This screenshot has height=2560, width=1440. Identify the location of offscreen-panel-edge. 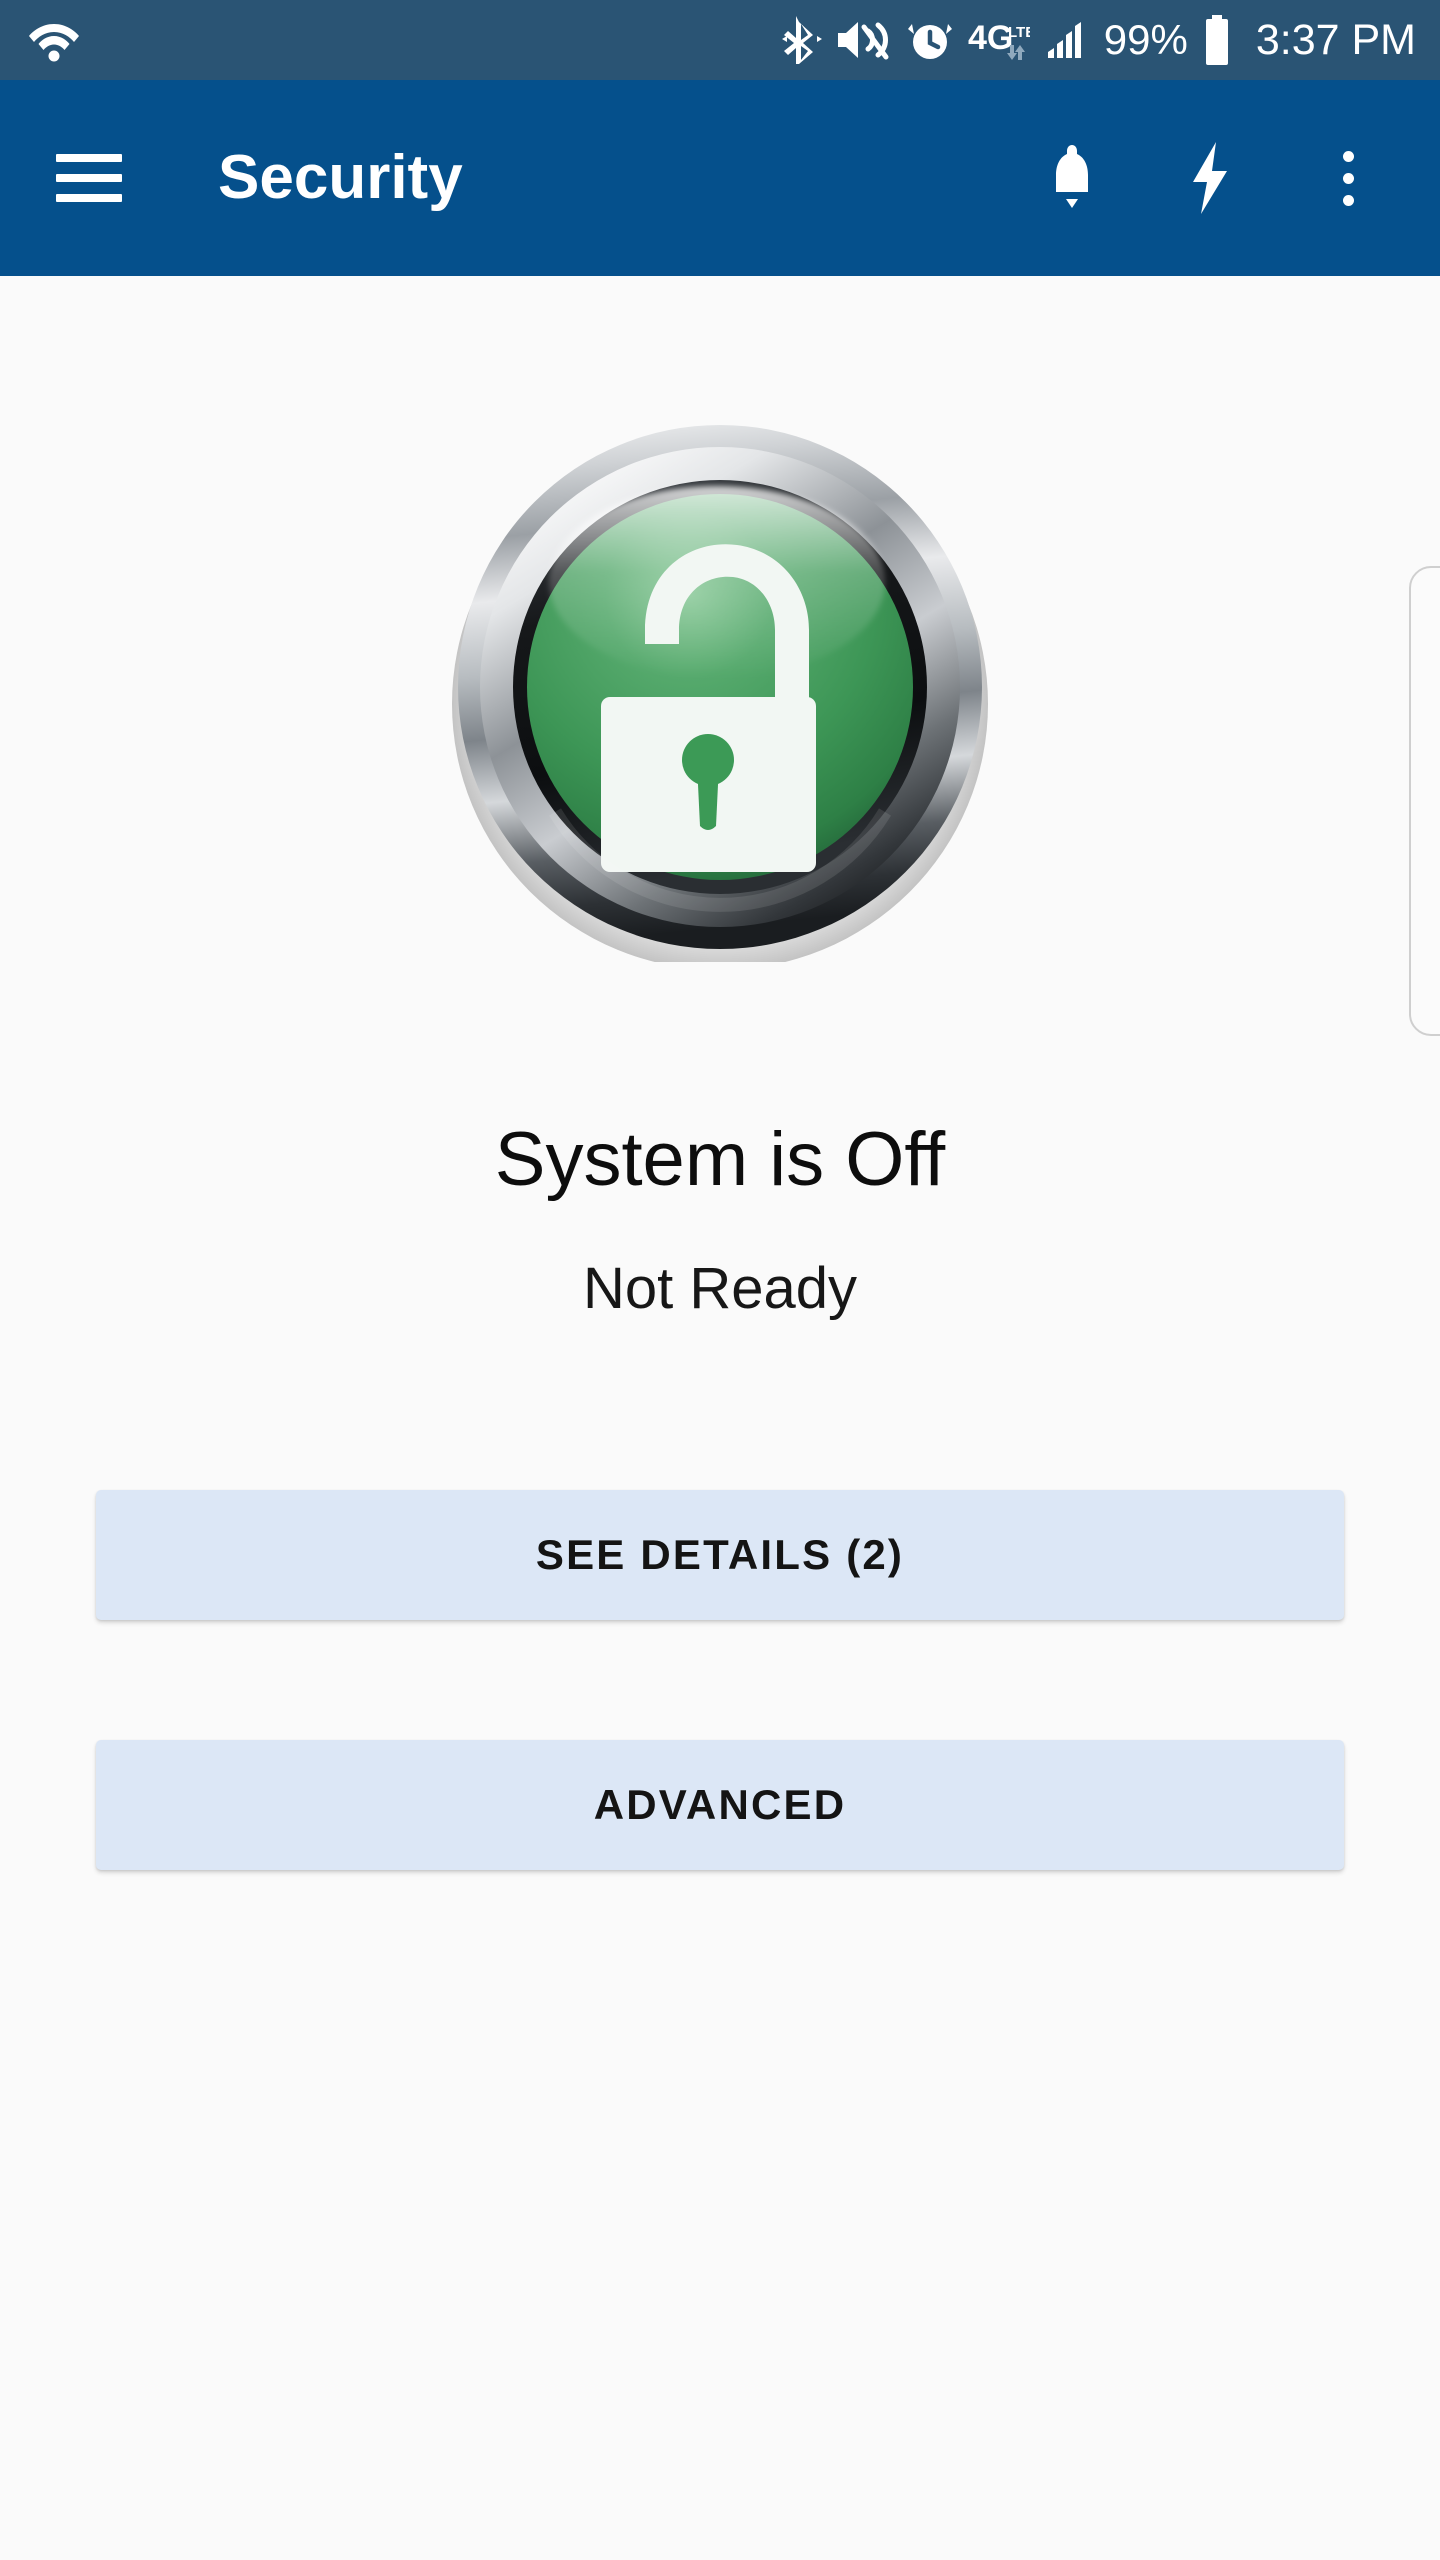
(1424, 801).